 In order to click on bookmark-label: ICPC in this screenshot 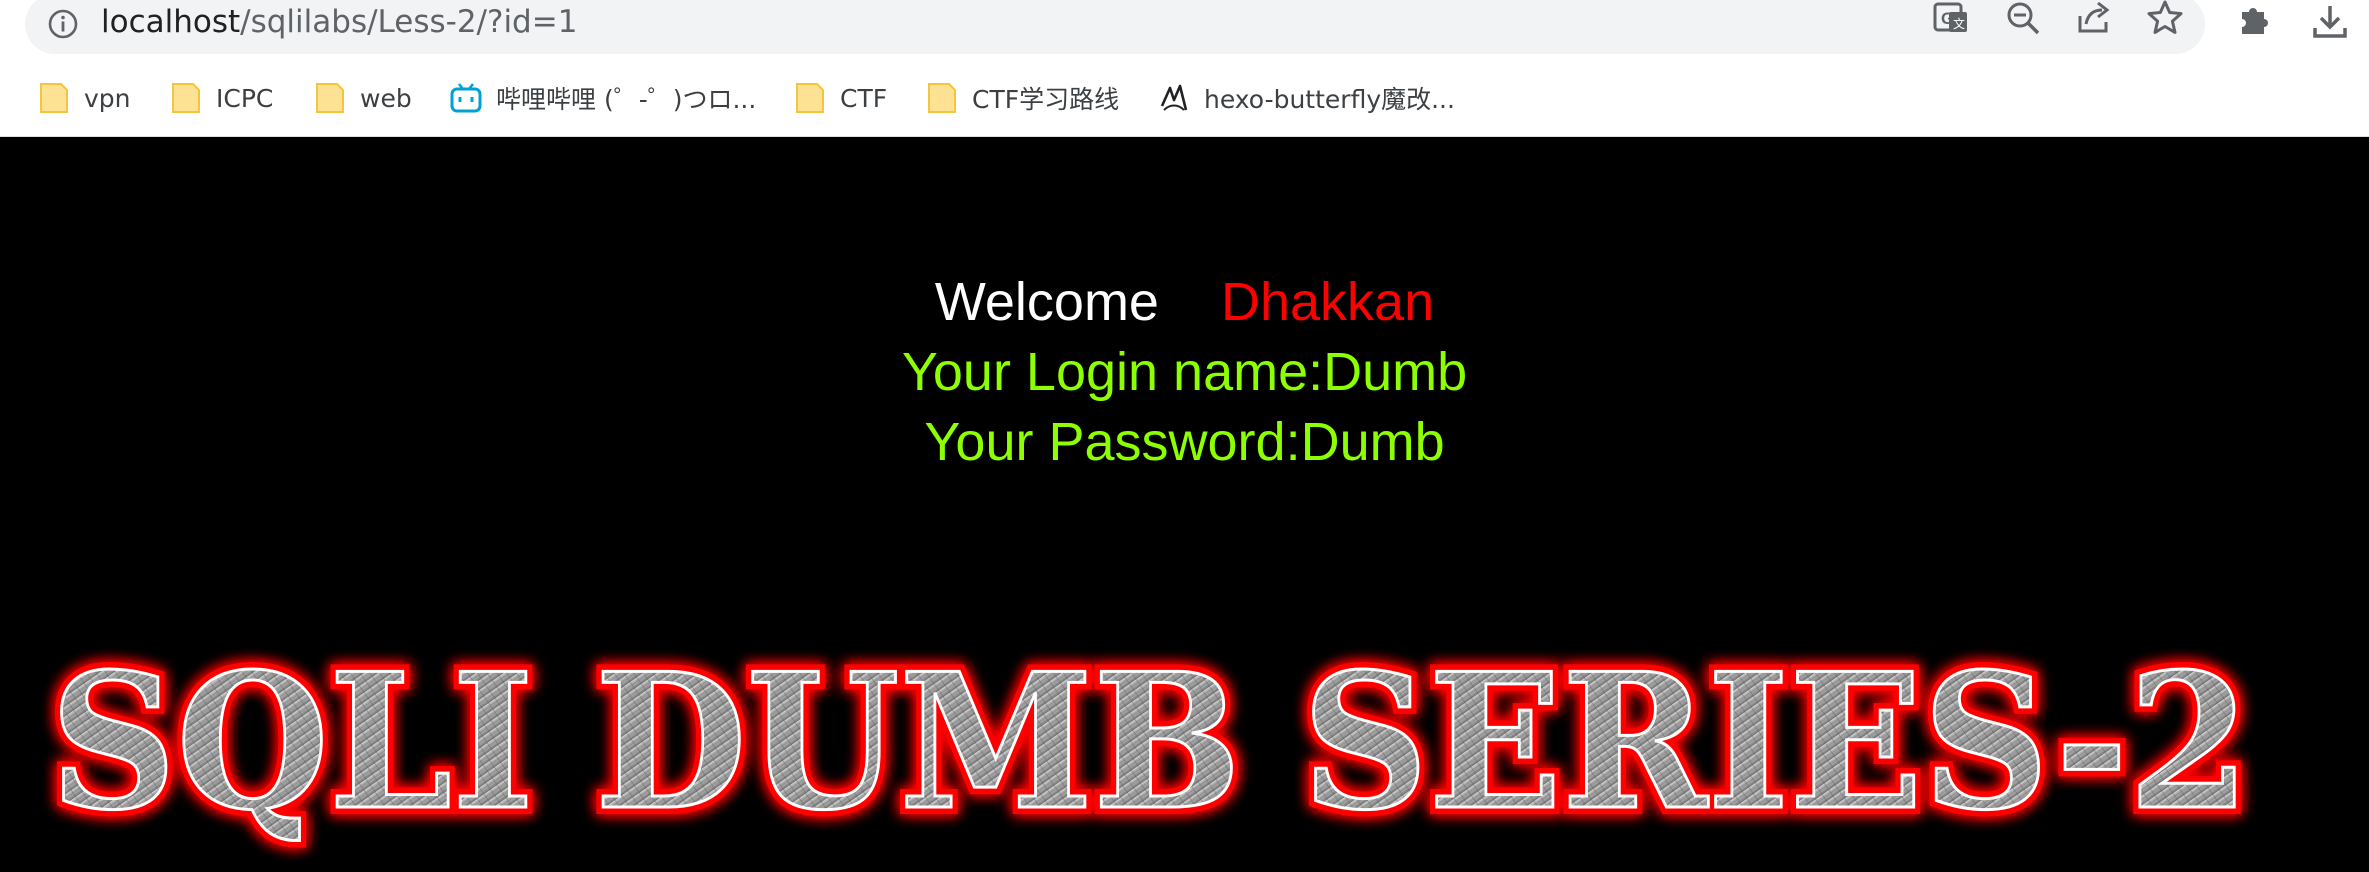, I will do `click(245, 98)`.